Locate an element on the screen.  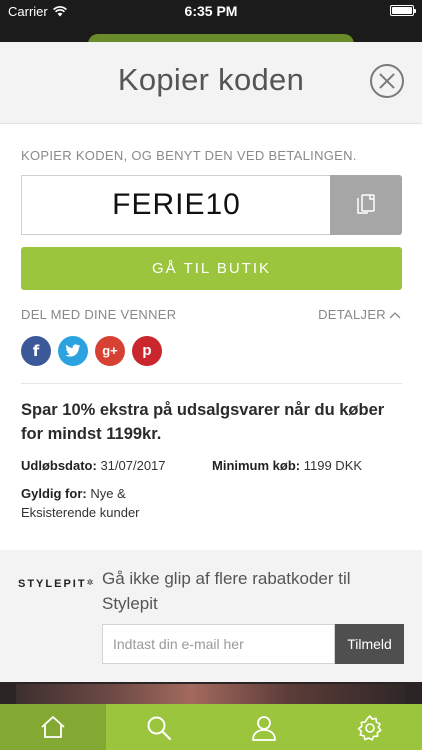
gear-icon is located at coordinates (369, 728).